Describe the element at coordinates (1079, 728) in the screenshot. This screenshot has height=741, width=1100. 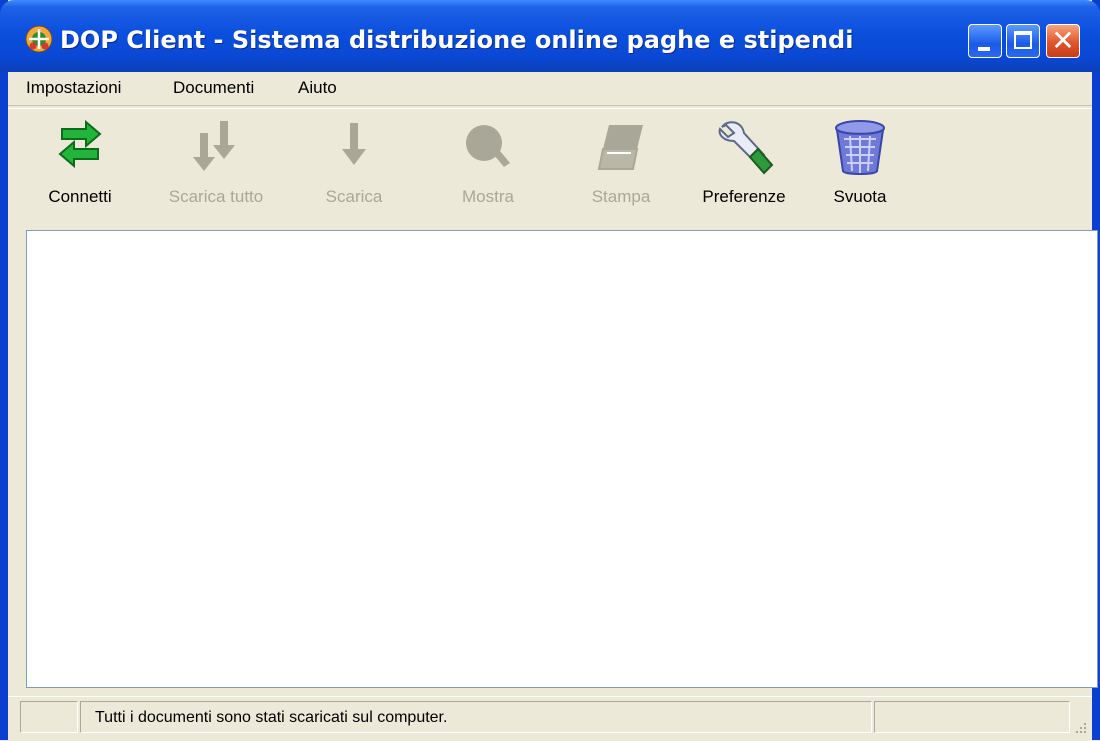
I see `resize-grip-icon` at that location.